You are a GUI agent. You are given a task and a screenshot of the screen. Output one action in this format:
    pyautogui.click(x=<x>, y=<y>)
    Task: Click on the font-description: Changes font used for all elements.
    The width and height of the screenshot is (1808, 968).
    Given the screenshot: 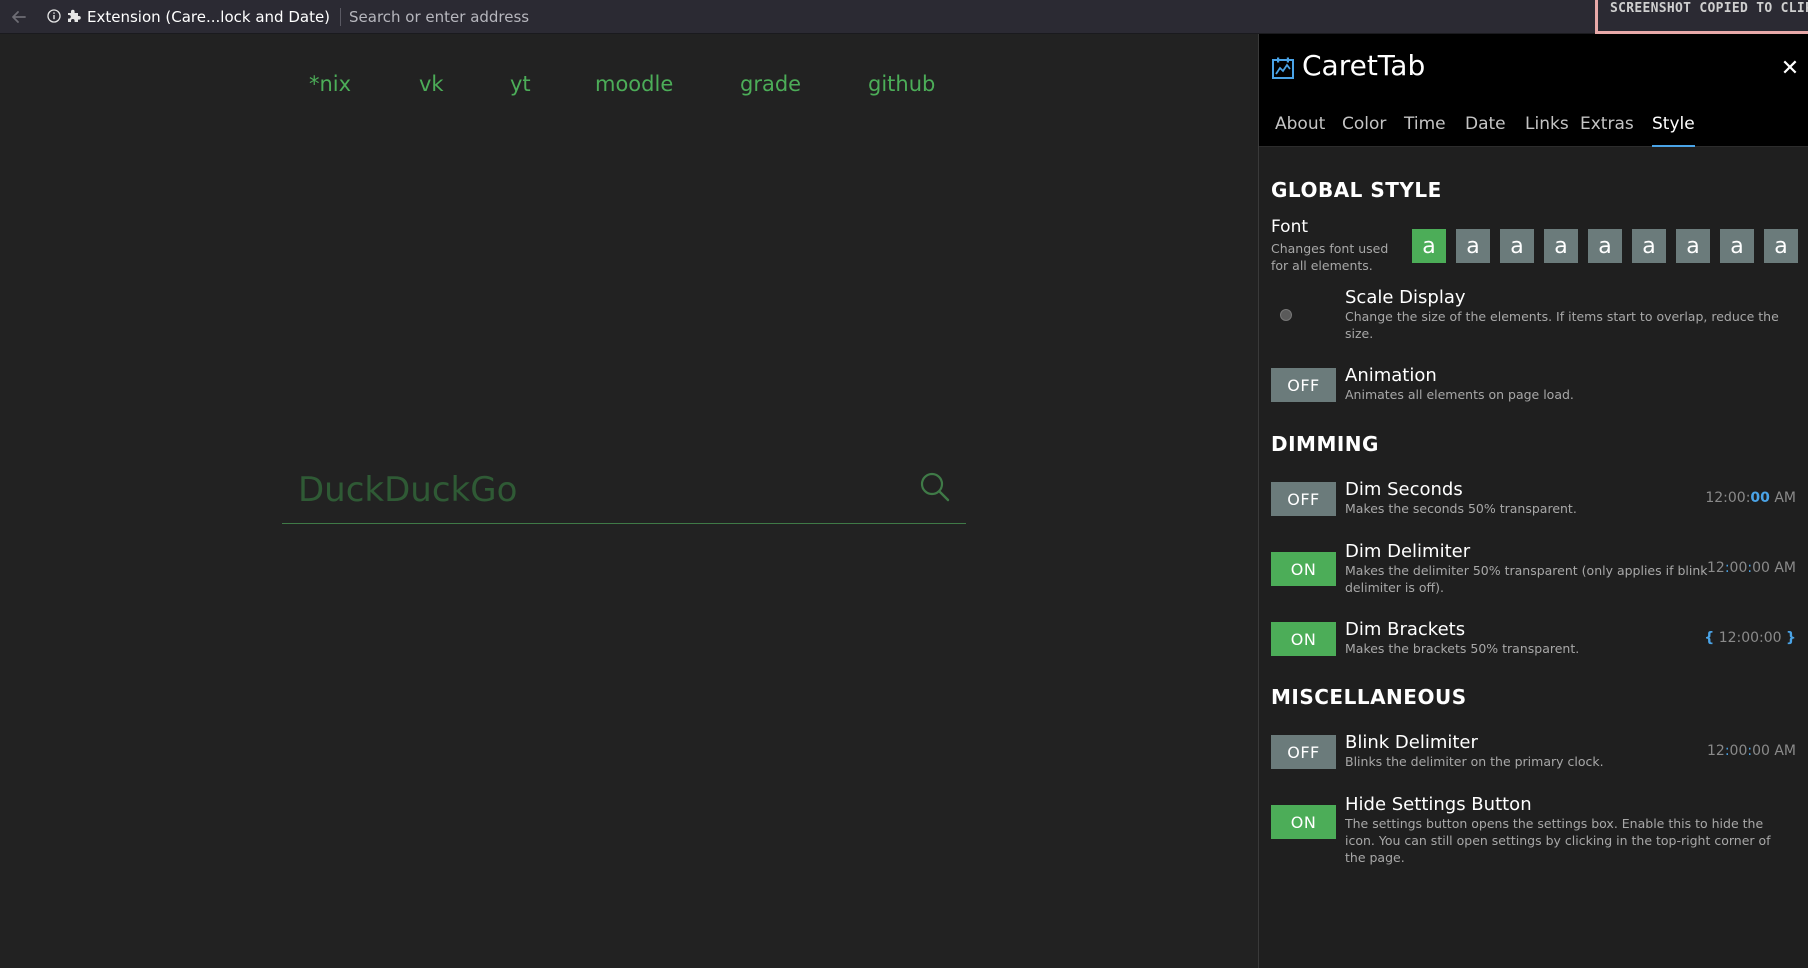 What is the action you would take?
    pyautogui.click(x=1330, y=257)
    